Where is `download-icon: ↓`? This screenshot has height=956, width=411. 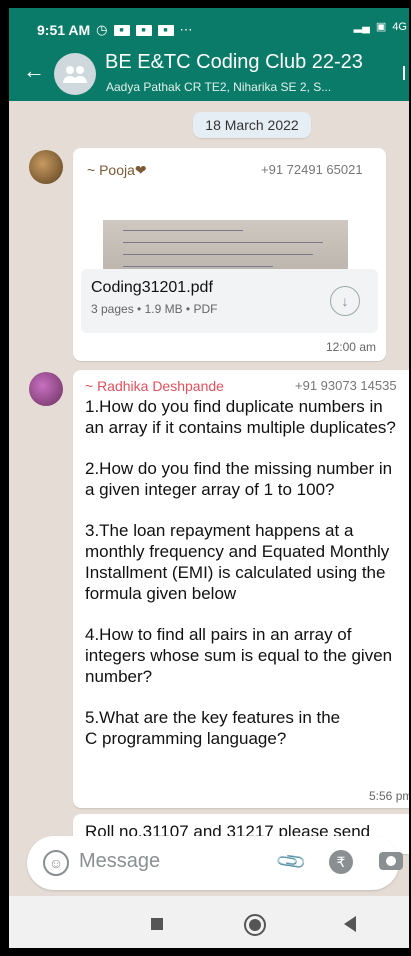 download-icon: ↓ is located at coordinates (345, 301).